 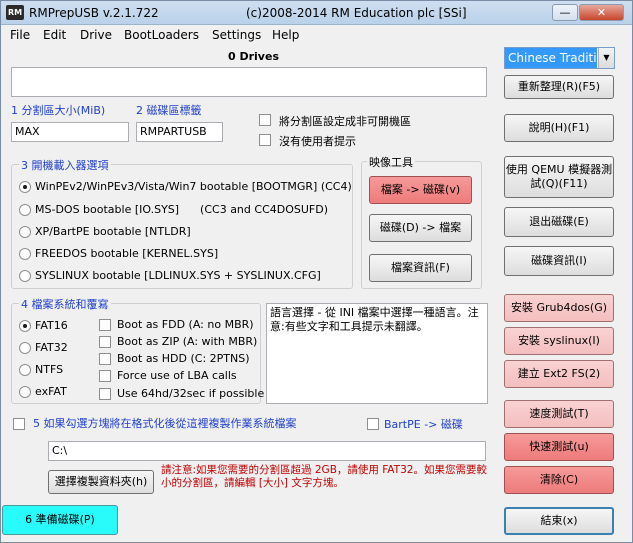 I want to click on install-grub4dos-button: 安裝 Grub4dos(G), so click(x=559, y=308).